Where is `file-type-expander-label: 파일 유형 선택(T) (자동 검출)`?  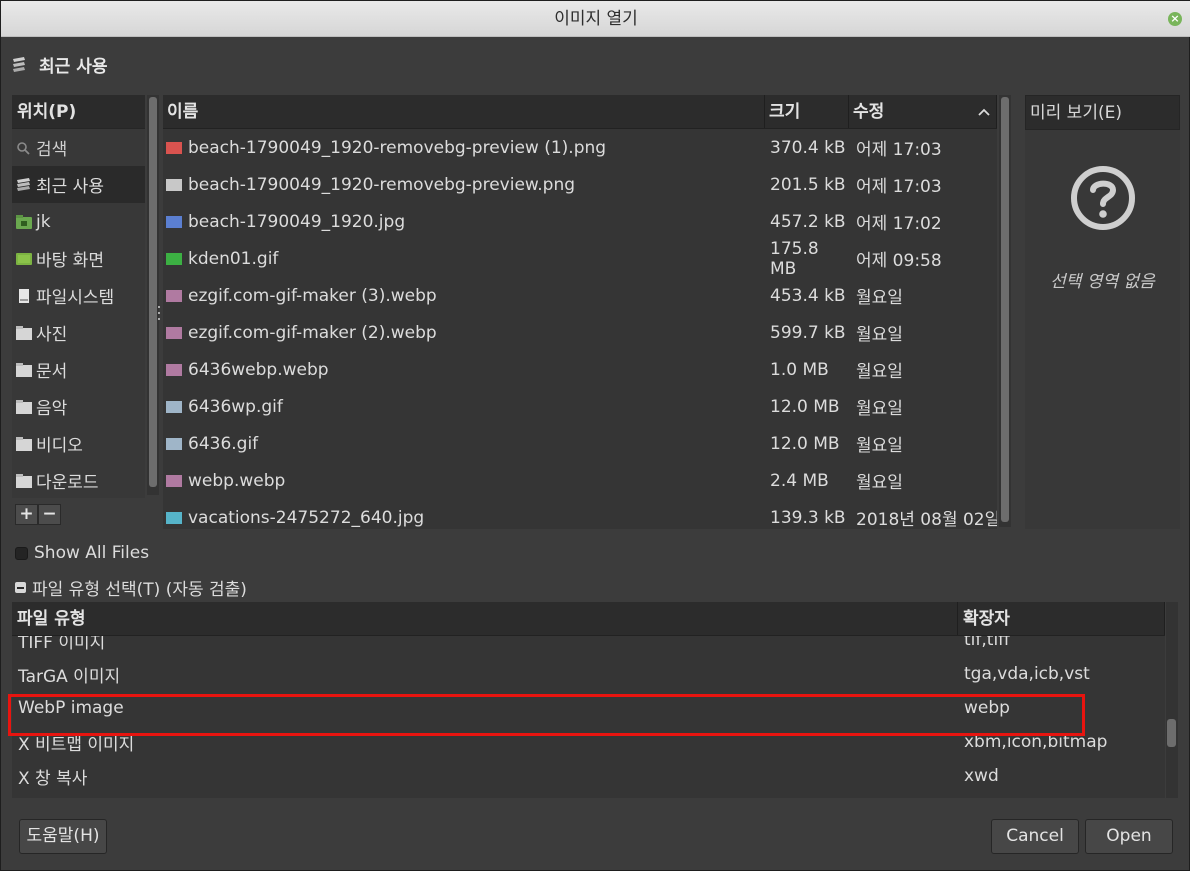
file-type-expander-label: 파일 유형 선택(T) (자동 검출) is located at coordinates (139, 590).